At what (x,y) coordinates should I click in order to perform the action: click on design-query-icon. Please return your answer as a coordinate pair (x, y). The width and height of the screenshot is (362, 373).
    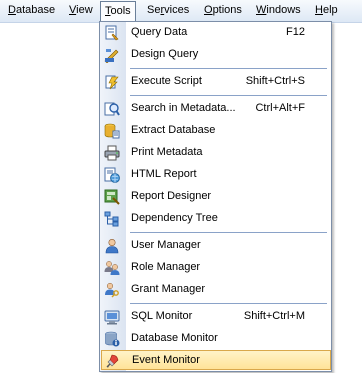
    Looking at the image, I should click on (112, 55).